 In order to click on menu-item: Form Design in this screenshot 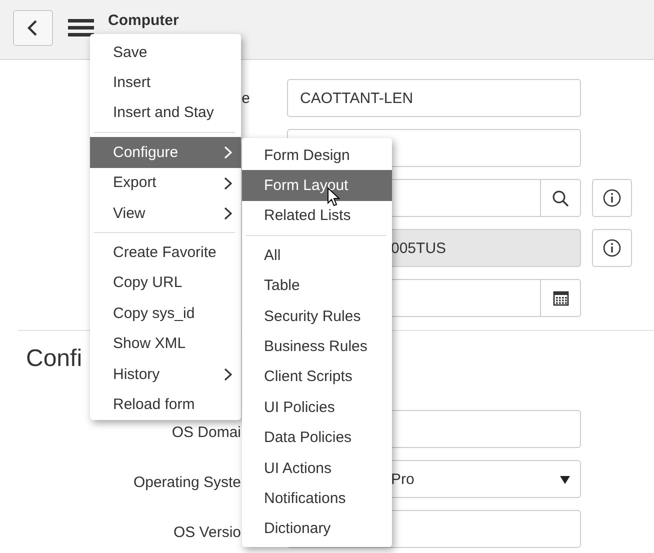, I will do `click(317, 155)`.